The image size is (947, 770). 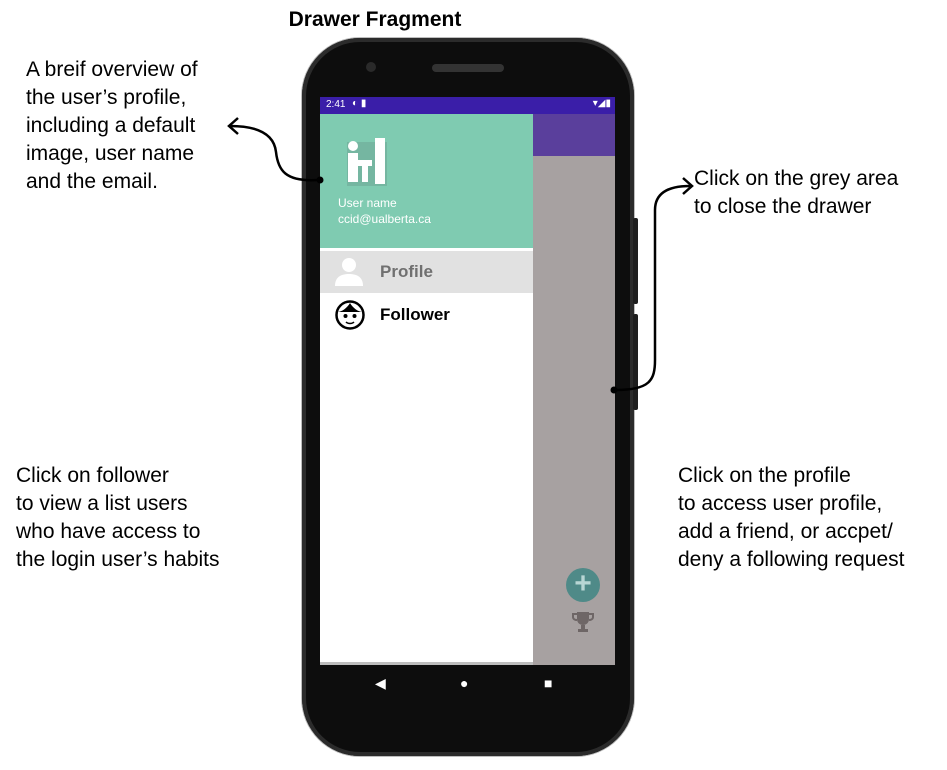 What do you see at coordinates (583, 624) in the screenshot?
I see `trophy-icon` at bounding box center [583, 624].